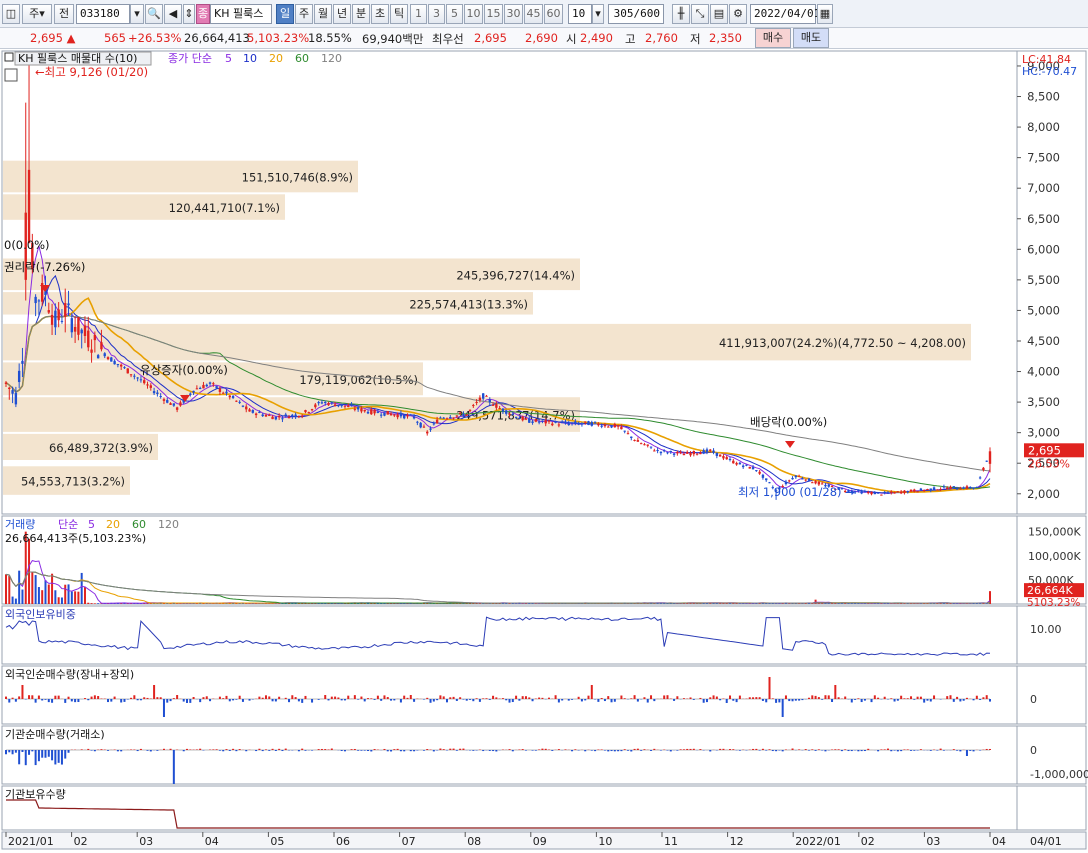 The image size is (1088, 853). I want to click on count-input: 305/600, so click(636, 14).